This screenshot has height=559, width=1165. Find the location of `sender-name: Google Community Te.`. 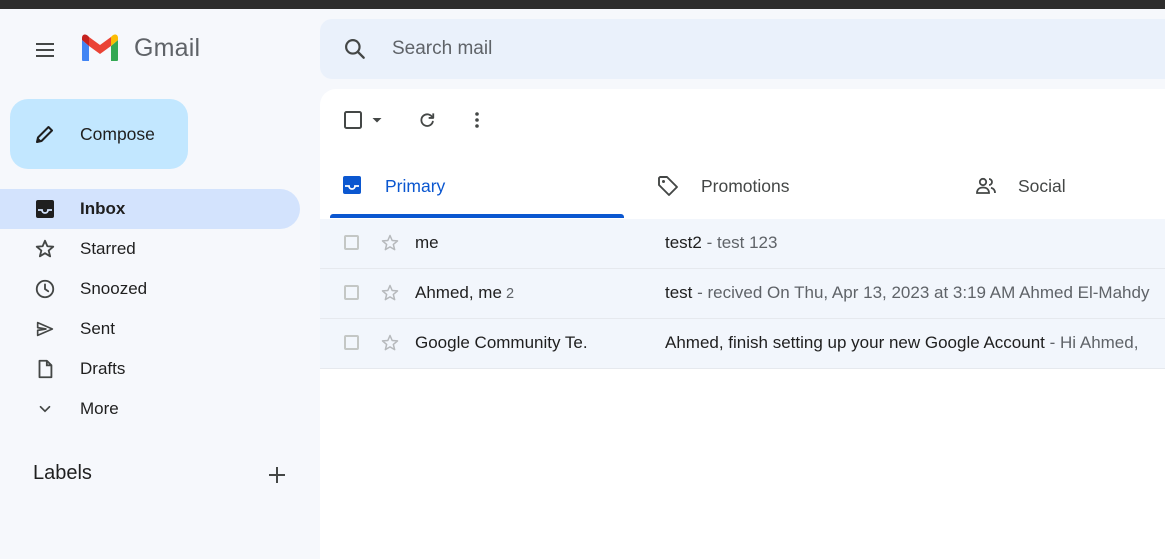

sender-name: Google Community Te. is located at coordinates (501, 342).